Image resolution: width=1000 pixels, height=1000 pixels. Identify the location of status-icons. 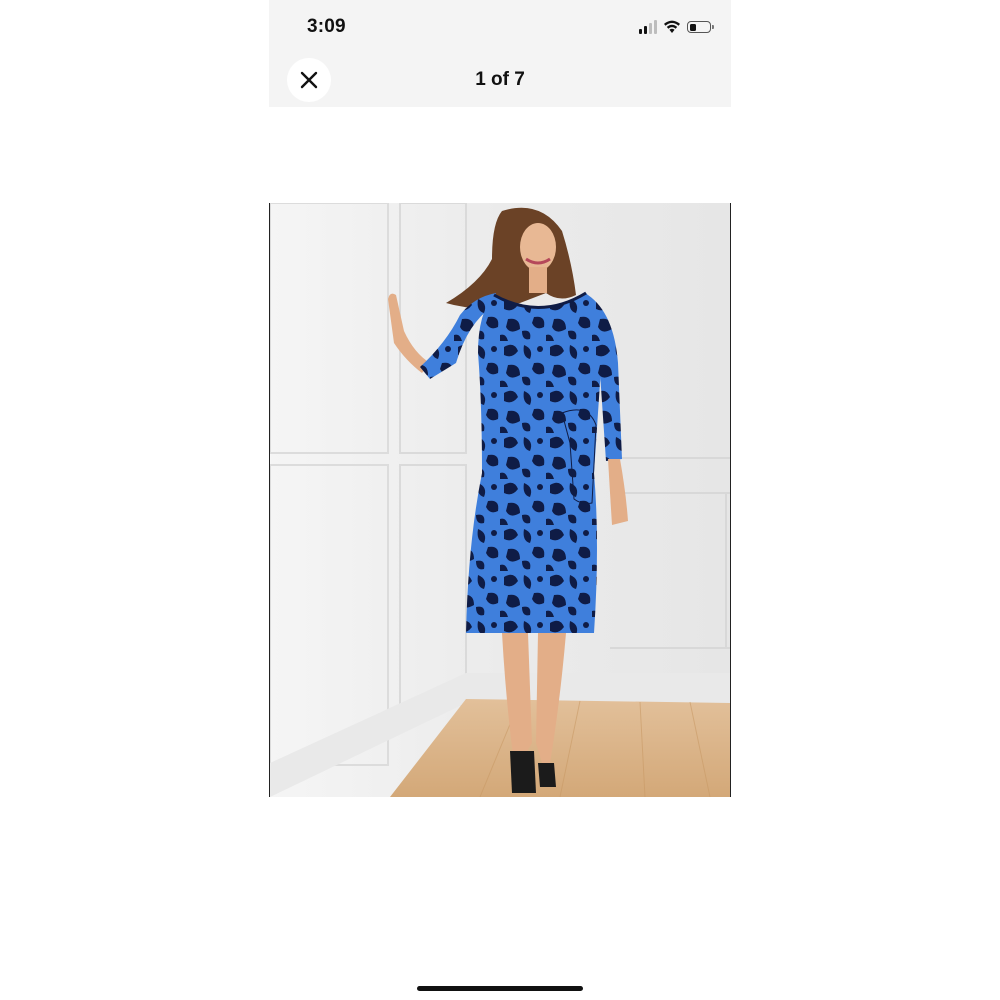
(676, 27).